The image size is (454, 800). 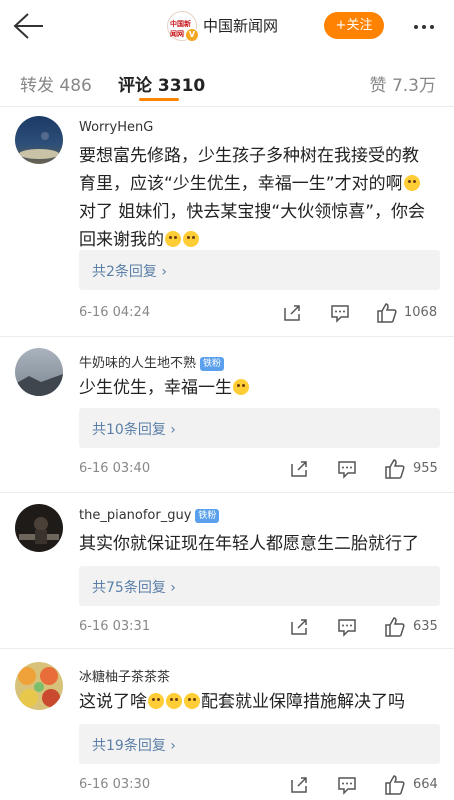 I want to click on replies-label: 共2条回复 ›, so click(x=129, y=272).